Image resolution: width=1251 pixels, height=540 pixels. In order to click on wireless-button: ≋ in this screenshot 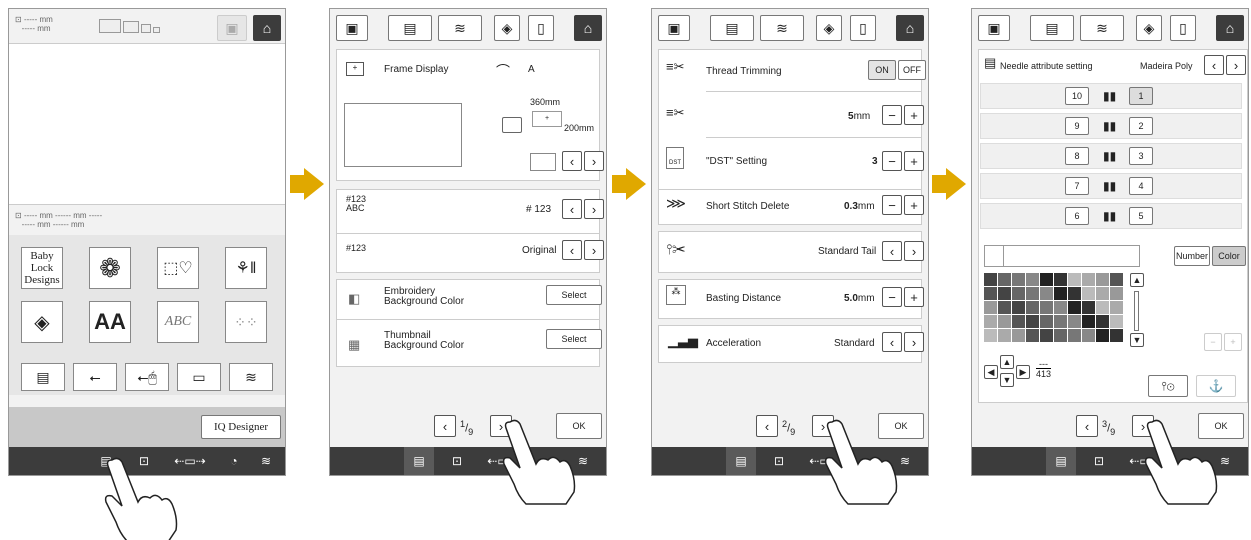, I will do `click(251, 377)`.